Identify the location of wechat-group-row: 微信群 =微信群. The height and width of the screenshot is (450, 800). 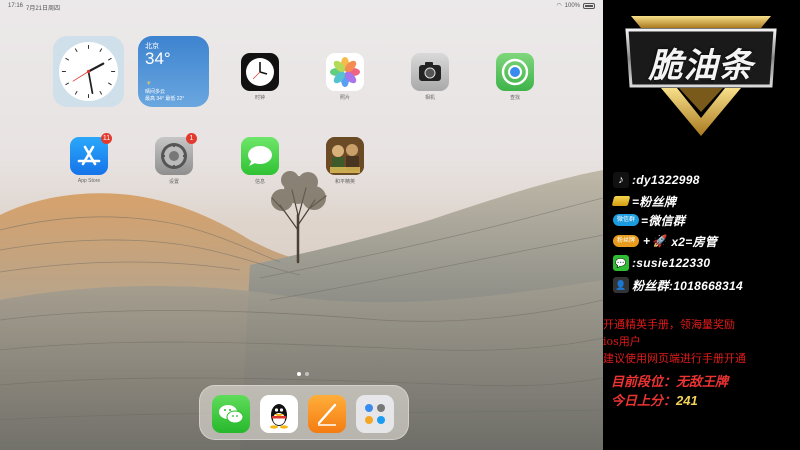
(649, 220).